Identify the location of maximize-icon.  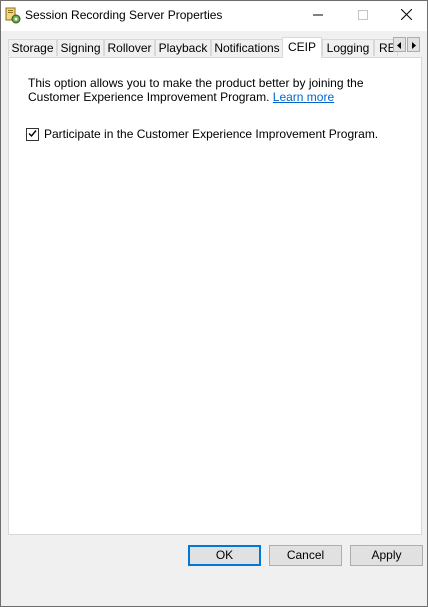
(362, 16).